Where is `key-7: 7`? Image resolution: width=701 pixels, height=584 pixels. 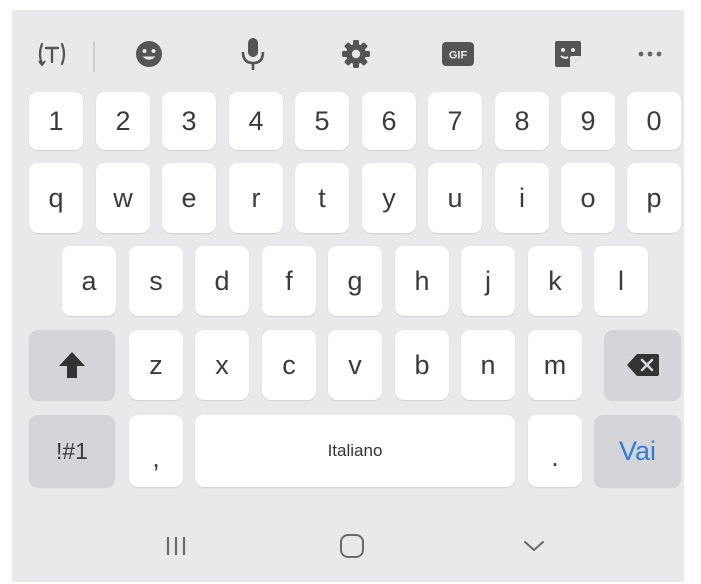 key-7: 7 is located at coordinates (455, 121).